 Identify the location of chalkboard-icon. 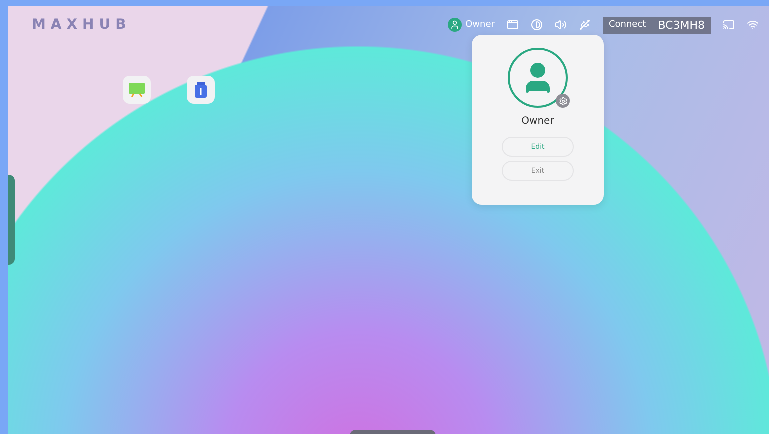
(137, 90).